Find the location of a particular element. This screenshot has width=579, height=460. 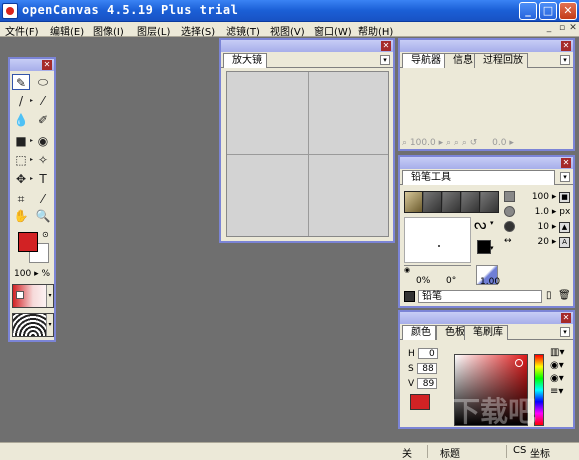

opacity-arrow-icon: ▸ is located at coordinates (36, 274).